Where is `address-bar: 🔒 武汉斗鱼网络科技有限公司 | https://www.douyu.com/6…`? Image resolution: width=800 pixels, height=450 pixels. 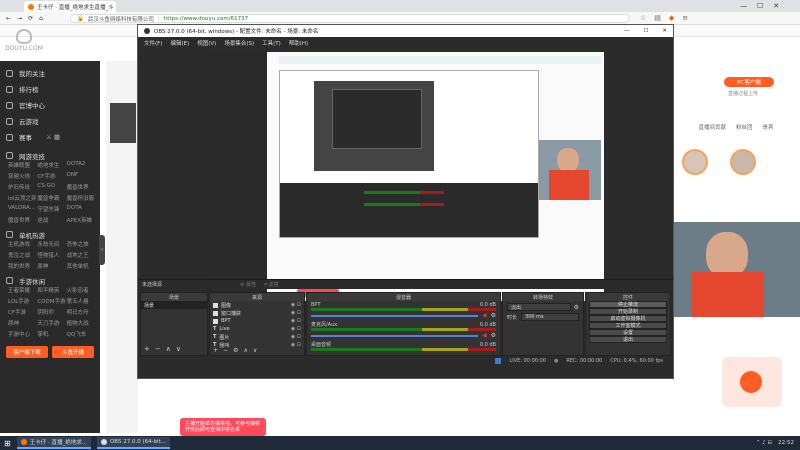 address-bar: 🔒 武汉斗鱼网络科技有限公司 | https://www.douyu.com/6… is located at coordinates (350, 18).